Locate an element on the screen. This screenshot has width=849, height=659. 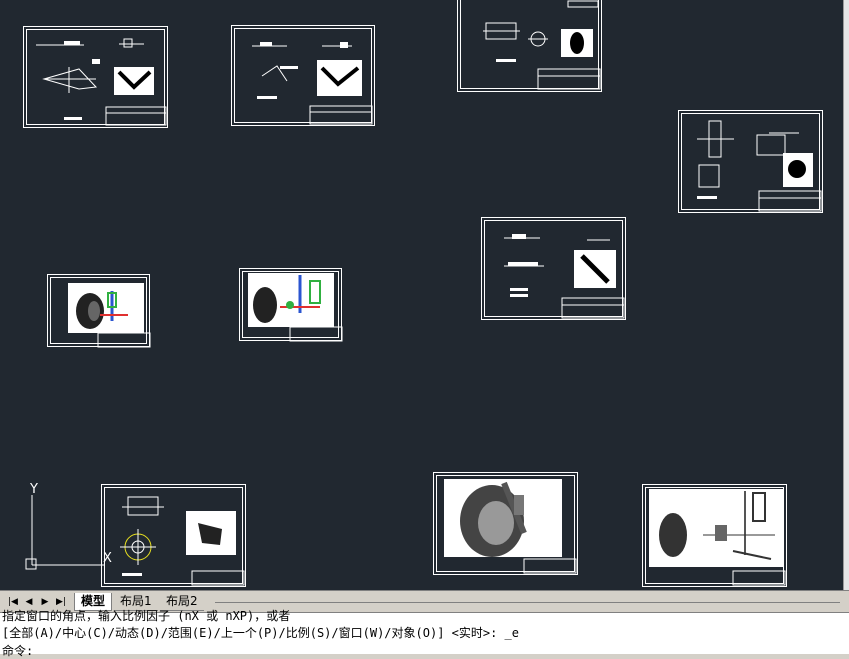
ucs-x-label: X is located at coordinates (107, 558).